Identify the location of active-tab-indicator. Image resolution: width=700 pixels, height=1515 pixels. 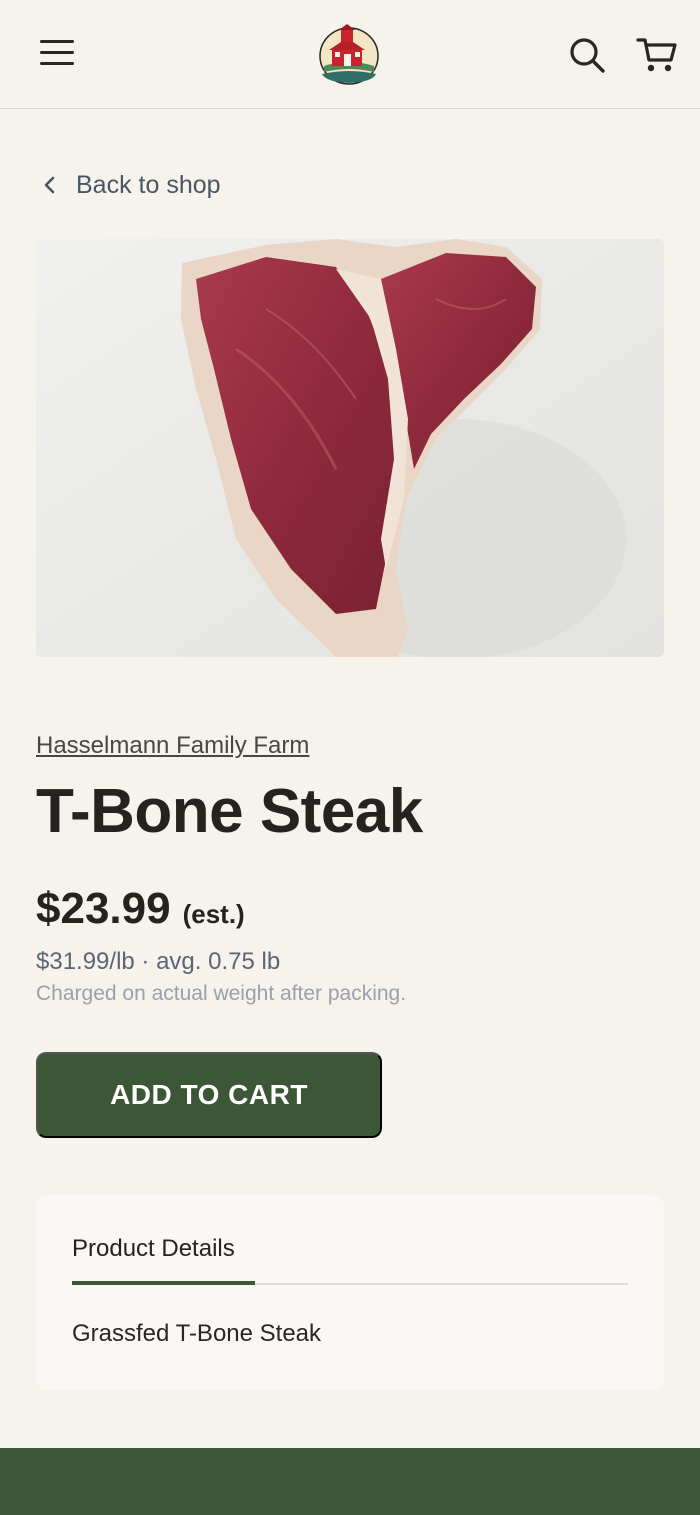
(163, 1283).